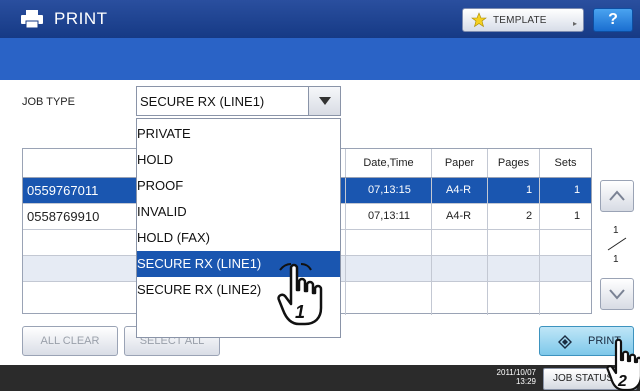  I want to click on job-datetime: 07,13:11, so click(389, 216).